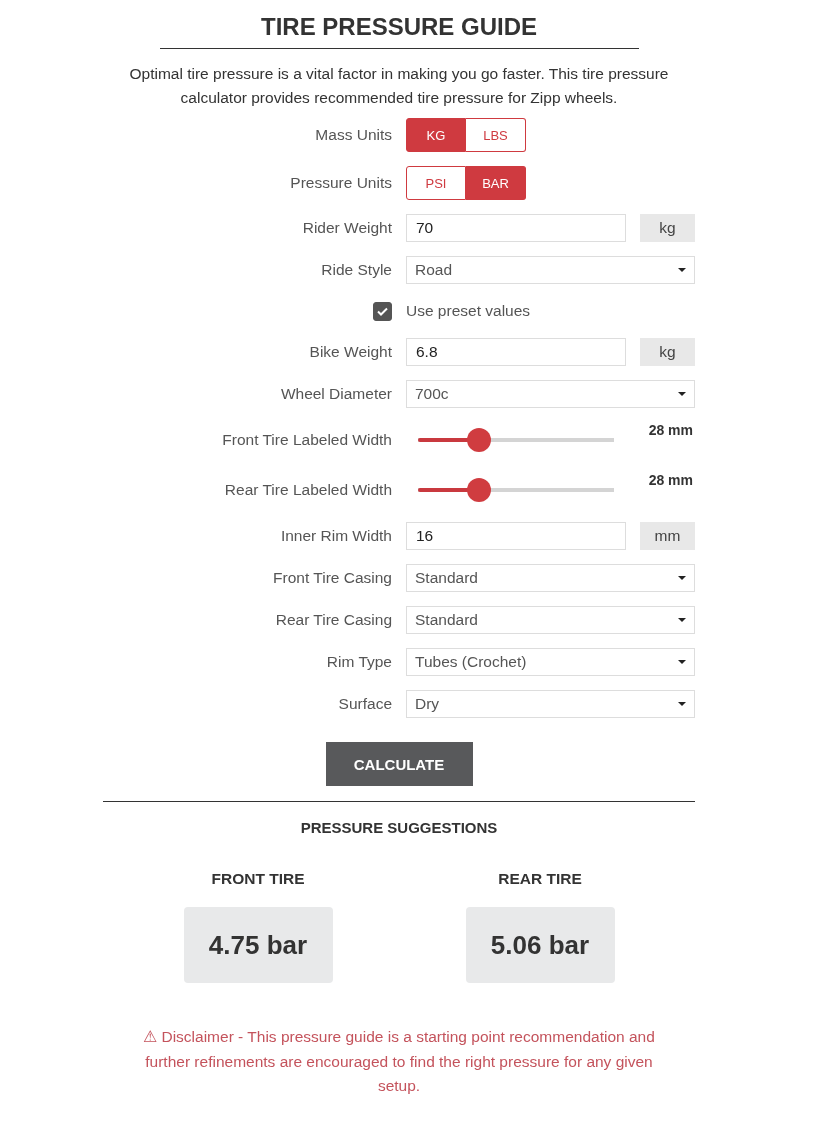 The width and height of the screenshot is (813, 1138). Describe the element at coordinates (336, 536) in the screenshot. I see `field-label: Inner Rim Width` at that location.